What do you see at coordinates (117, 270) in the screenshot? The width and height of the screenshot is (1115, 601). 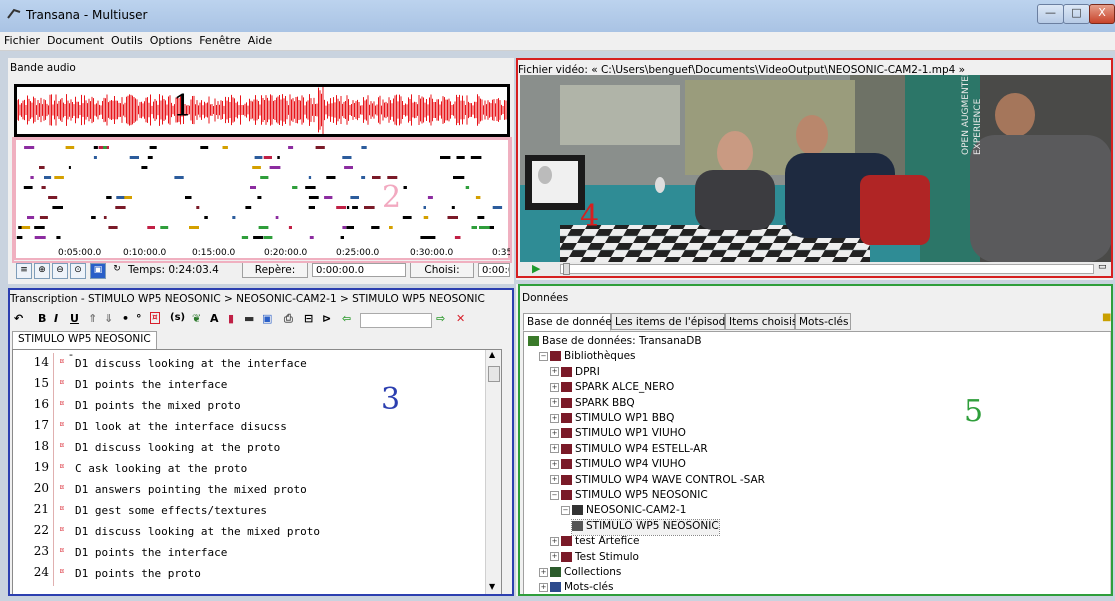 I see `refresh-icon: ↻` at bounding box center [117, 270].